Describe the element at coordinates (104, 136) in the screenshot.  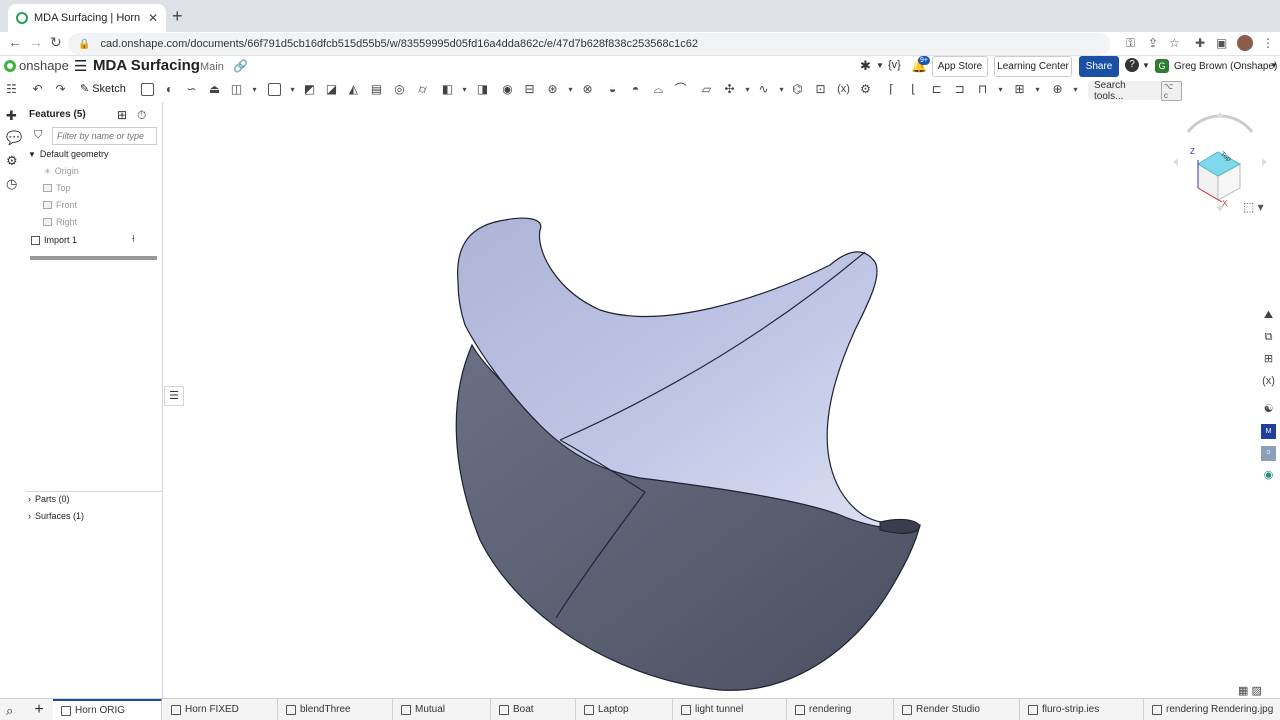
I see `filter-input` at that location.